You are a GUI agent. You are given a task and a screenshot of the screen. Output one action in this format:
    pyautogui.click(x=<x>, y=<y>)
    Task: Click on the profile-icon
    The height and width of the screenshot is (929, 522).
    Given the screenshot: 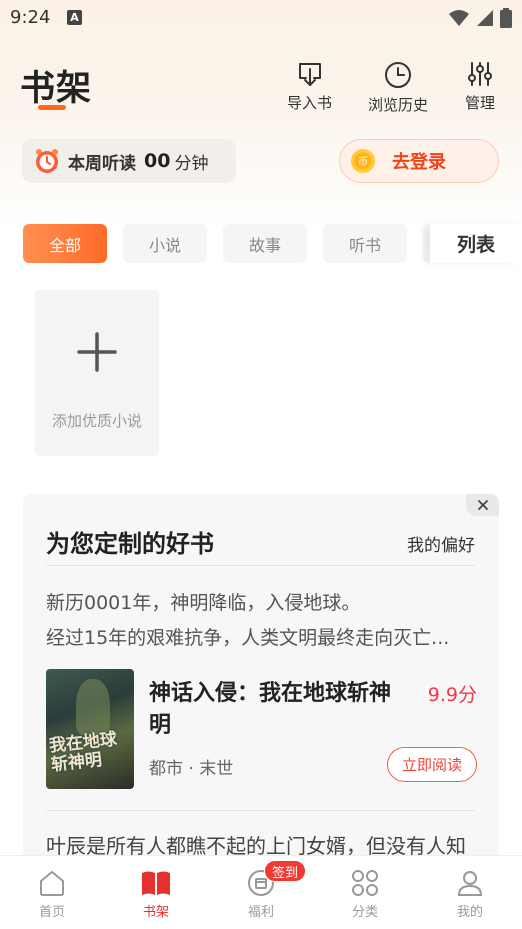 What is the action you would take?
    pyautogui.click(x=470, y=883)
    